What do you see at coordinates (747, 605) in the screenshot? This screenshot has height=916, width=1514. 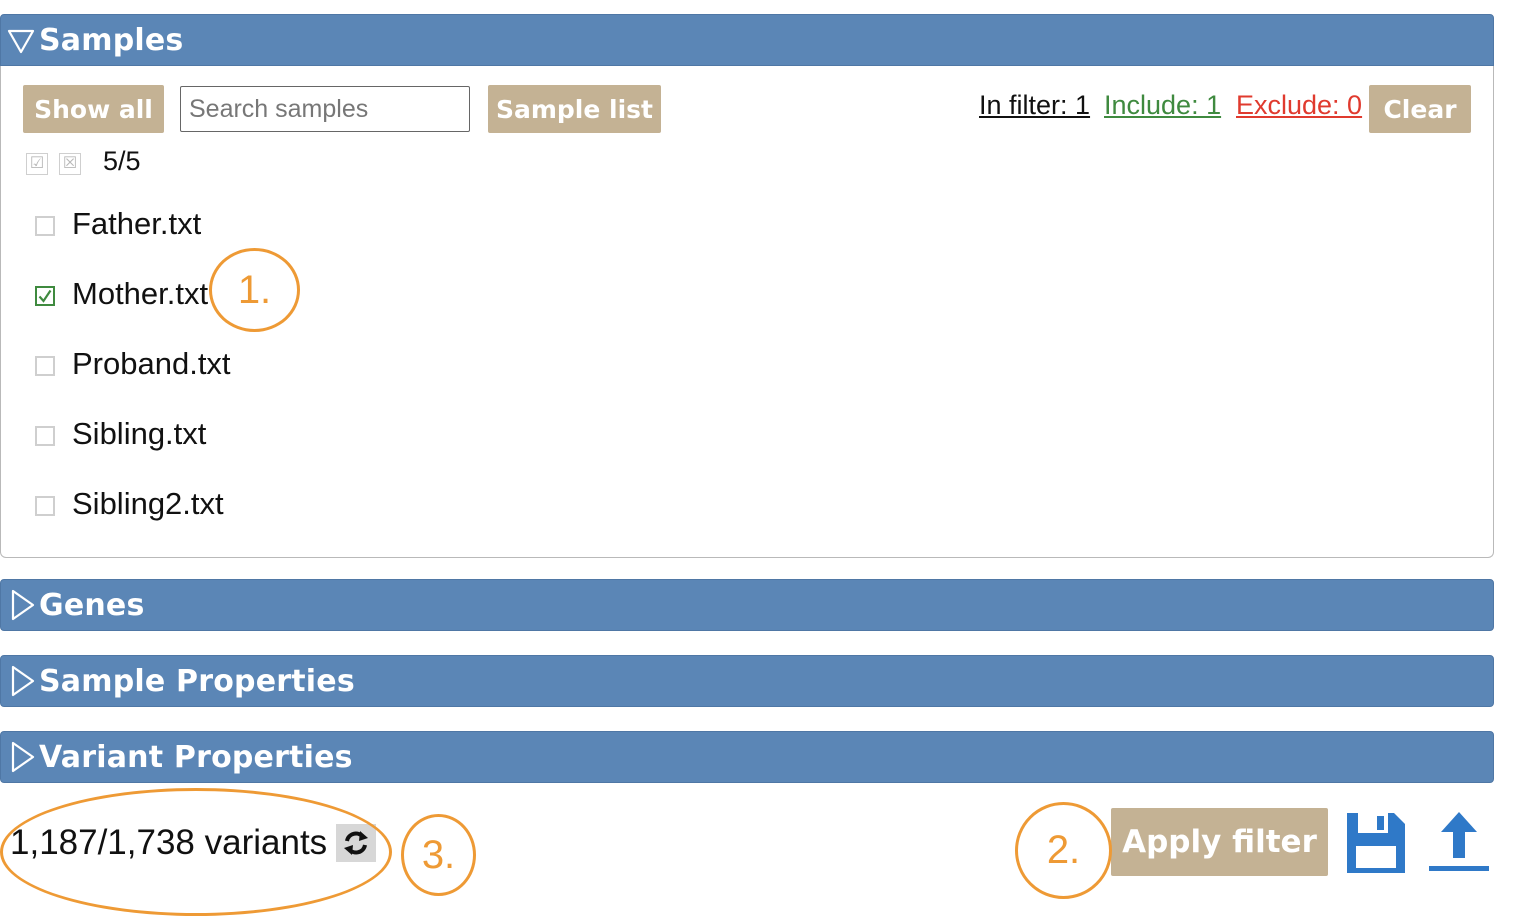 I see `genes-panel-header: Genes` at bounding box center [747, 605].